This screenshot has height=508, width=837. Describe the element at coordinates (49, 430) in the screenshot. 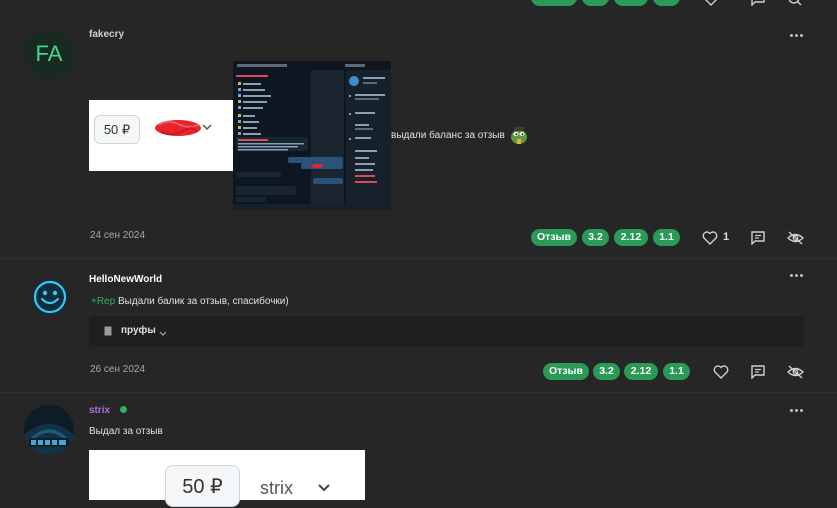

I see `avatar` at that location.